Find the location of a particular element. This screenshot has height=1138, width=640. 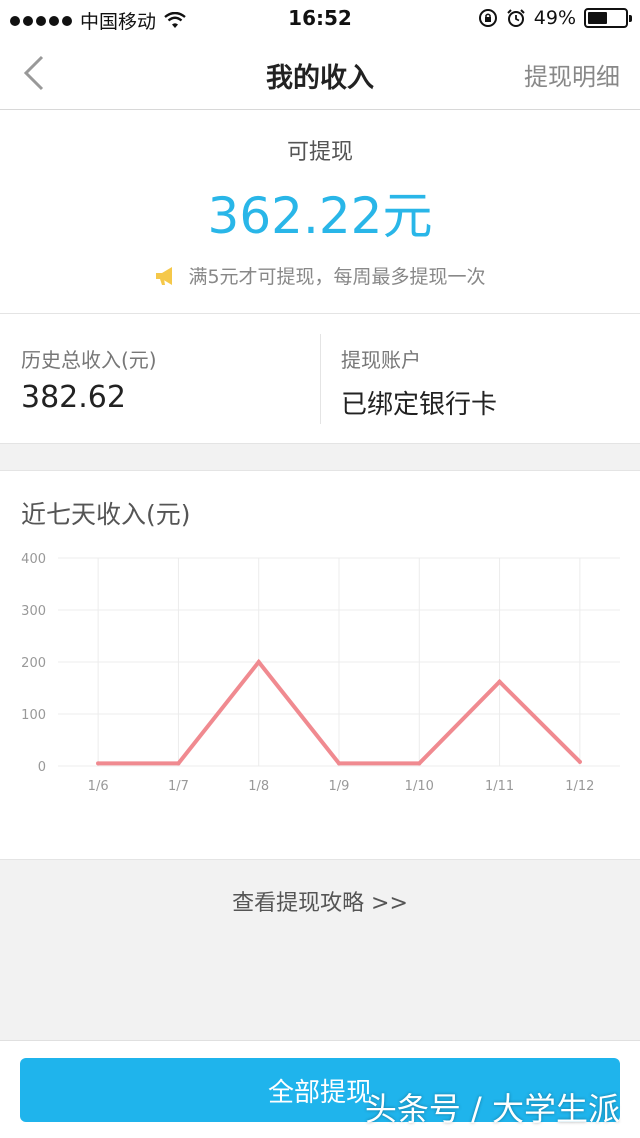

withdraw-account-block: 提现账户 已绑定银行卡 is located at coordinates (480, 379).